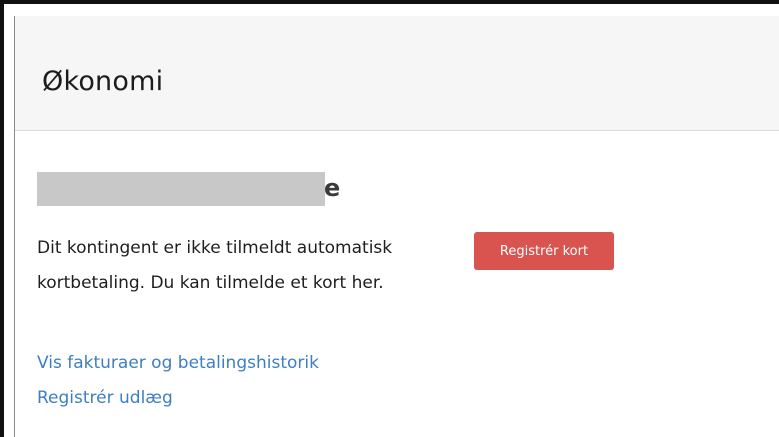  I want to click on panel-title: Økonomi, so click(103, 81).